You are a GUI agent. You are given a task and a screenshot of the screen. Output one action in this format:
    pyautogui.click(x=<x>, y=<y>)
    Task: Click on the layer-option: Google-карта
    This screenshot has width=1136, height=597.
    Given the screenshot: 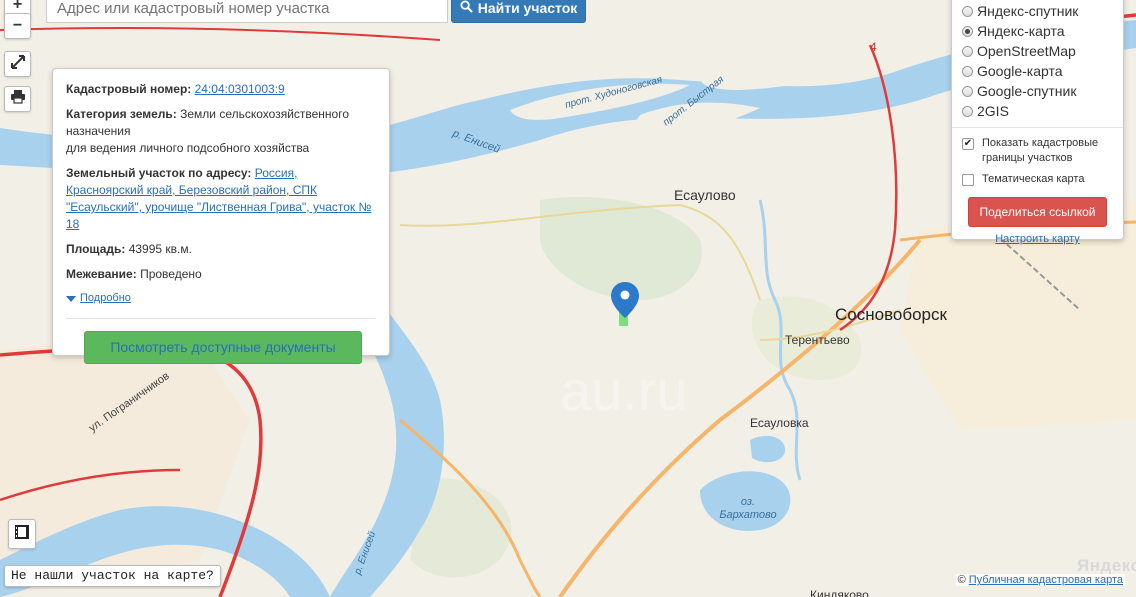 What is the action you would take?
    pyautogui.click(x=1037, y=71)
    